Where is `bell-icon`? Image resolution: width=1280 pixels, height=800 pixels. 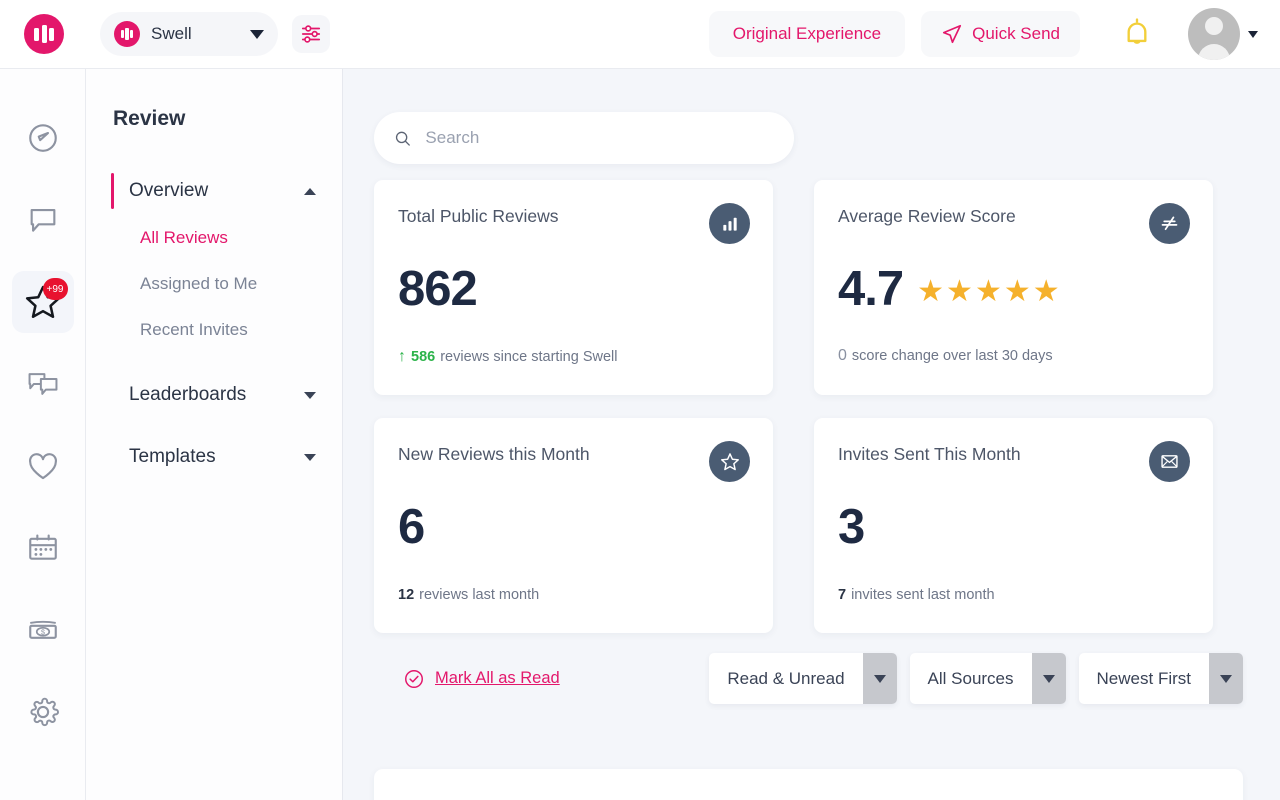
bell-icon is located at coordinates (1137, 31).